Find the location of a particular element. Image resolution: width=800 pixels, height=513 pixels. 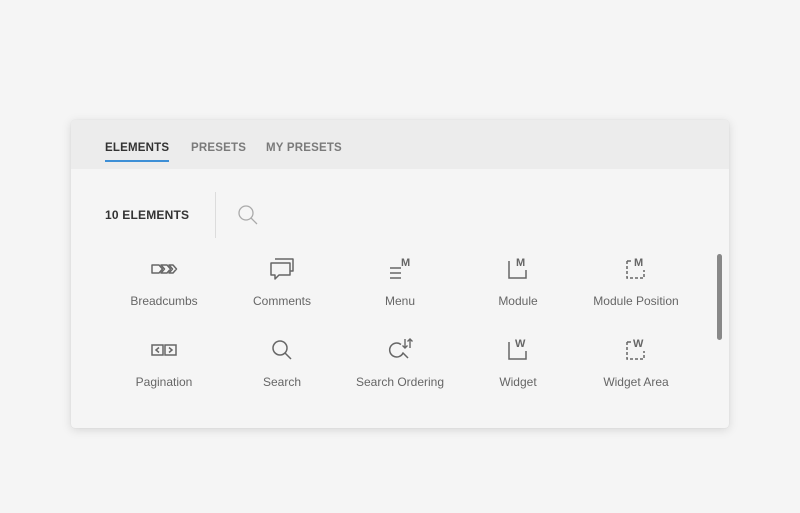

tab-elements: ELEMENTS is located at coordinates (137, 152).